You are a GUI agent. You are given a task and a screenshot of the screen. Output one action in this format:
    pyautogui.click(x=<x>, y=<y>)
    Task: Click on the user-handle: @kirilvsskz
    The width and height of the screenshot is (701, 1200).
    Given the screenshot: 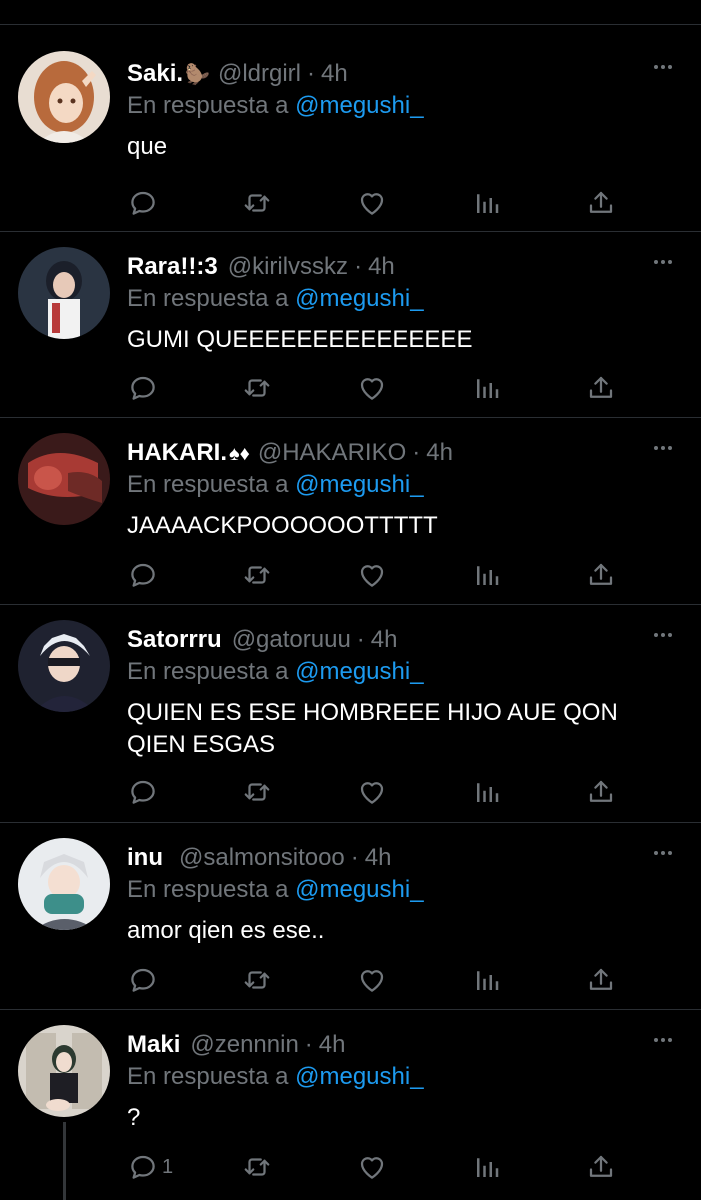 What is the action you would take?
    pyautogui.click(x=288, y=266)
    